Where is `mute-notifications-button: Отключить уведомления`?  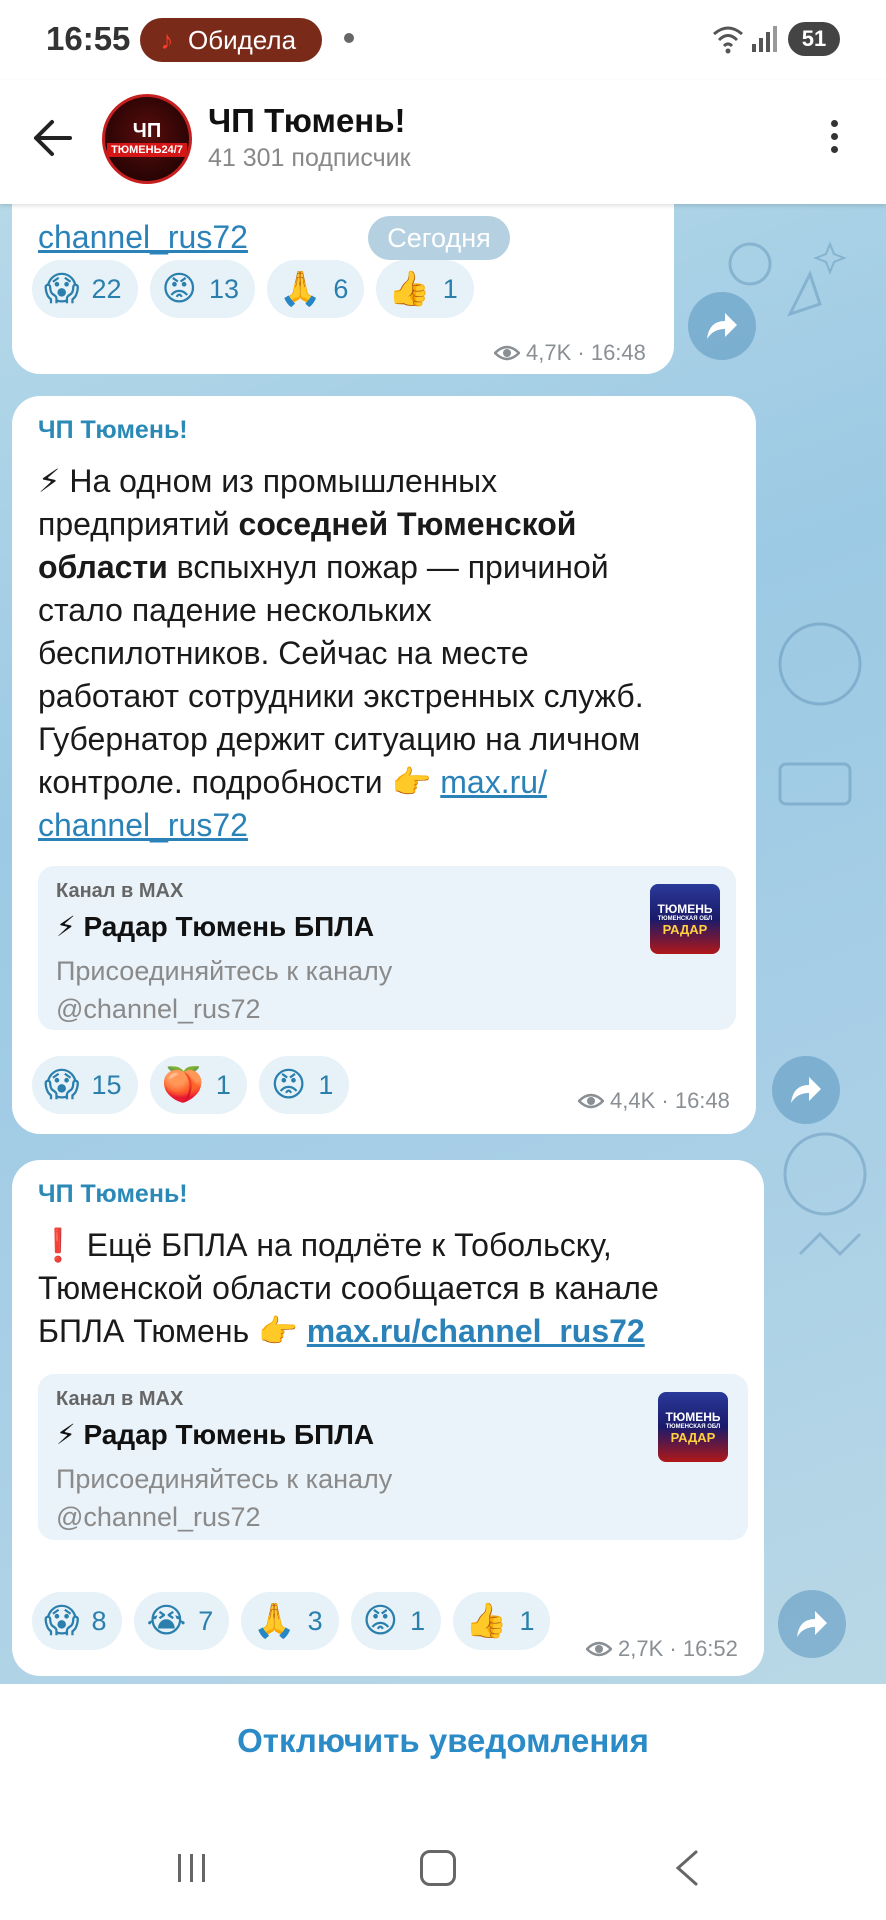 mute-notifications-button: Отключить уведомления is located at coordinates (443, 1741).